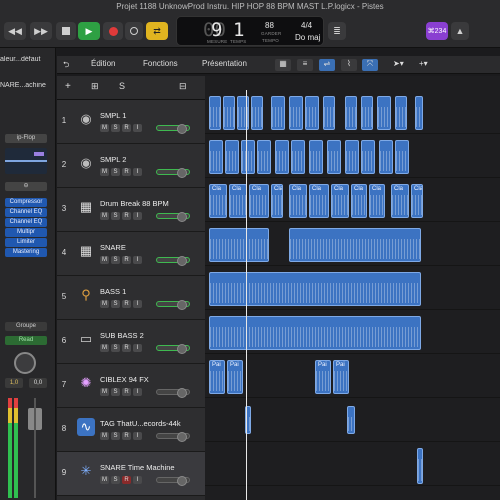  I want to click on track-header: 4 ▦ SNARE M S R I, so click(131, 254).